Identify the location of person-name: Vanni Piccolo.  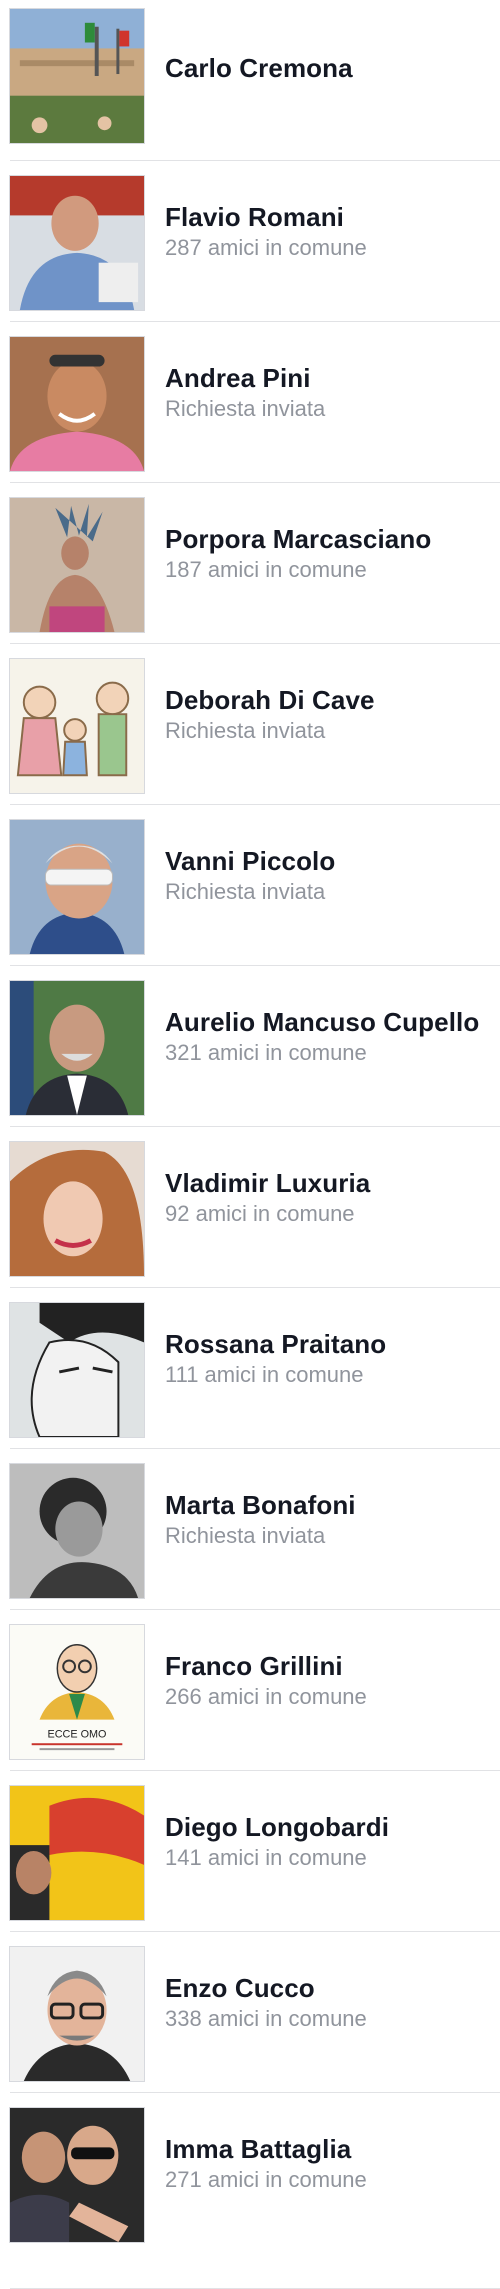
(330, 861).